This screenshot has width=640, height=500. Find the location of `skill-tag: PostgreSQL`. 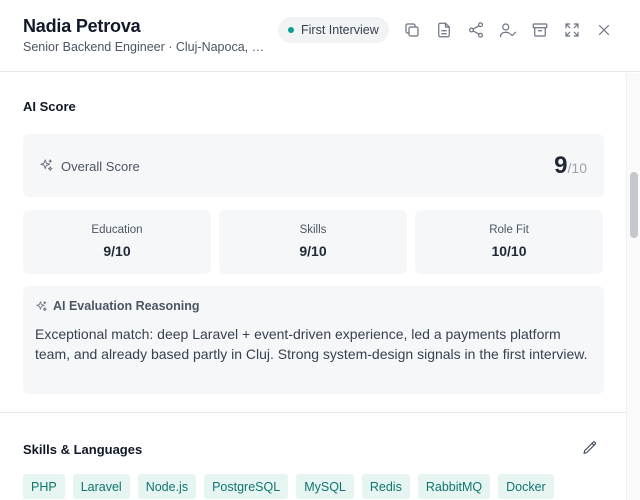

skill-tag: PostgreSQL is located at coordinates (246, 486).